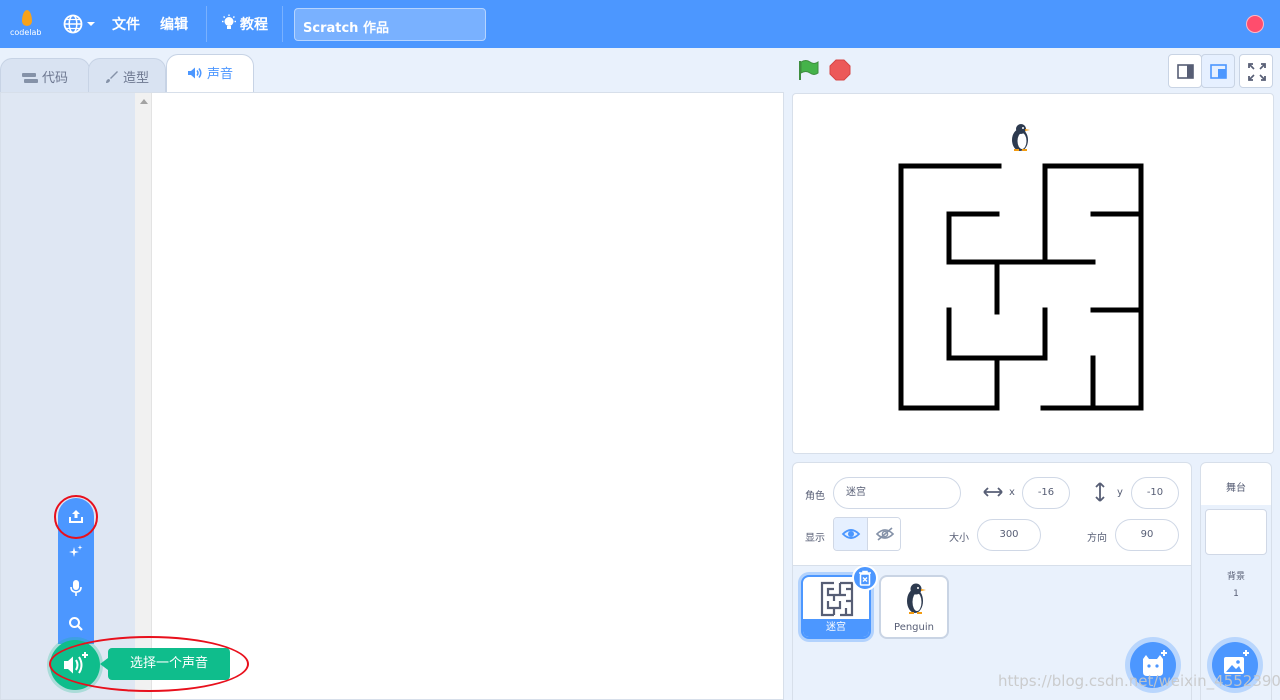  I want to click on logo-text: codelab, so click(26, 32).